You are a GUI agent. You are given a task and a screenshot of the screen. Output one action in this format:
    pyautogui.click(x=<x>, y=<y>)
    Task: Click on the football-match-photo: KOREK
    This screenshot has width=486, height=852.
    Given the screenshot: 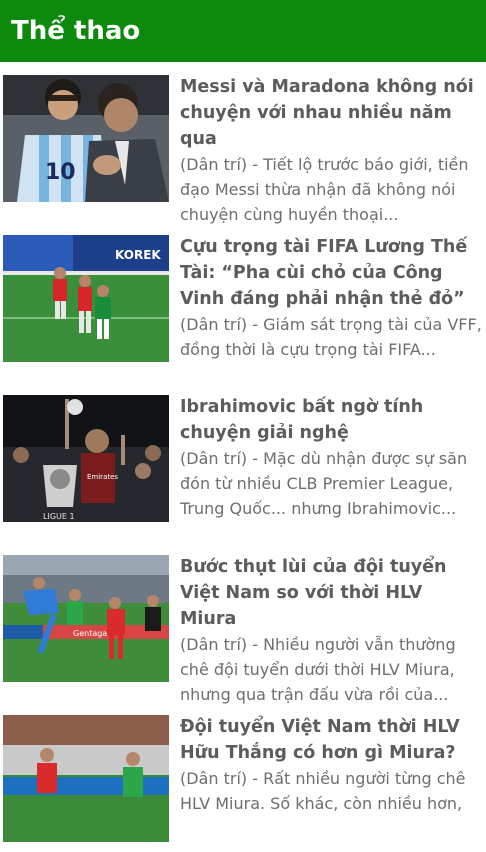 What is the action you would take?
    pyautogui.click(x=86, y=298)
    